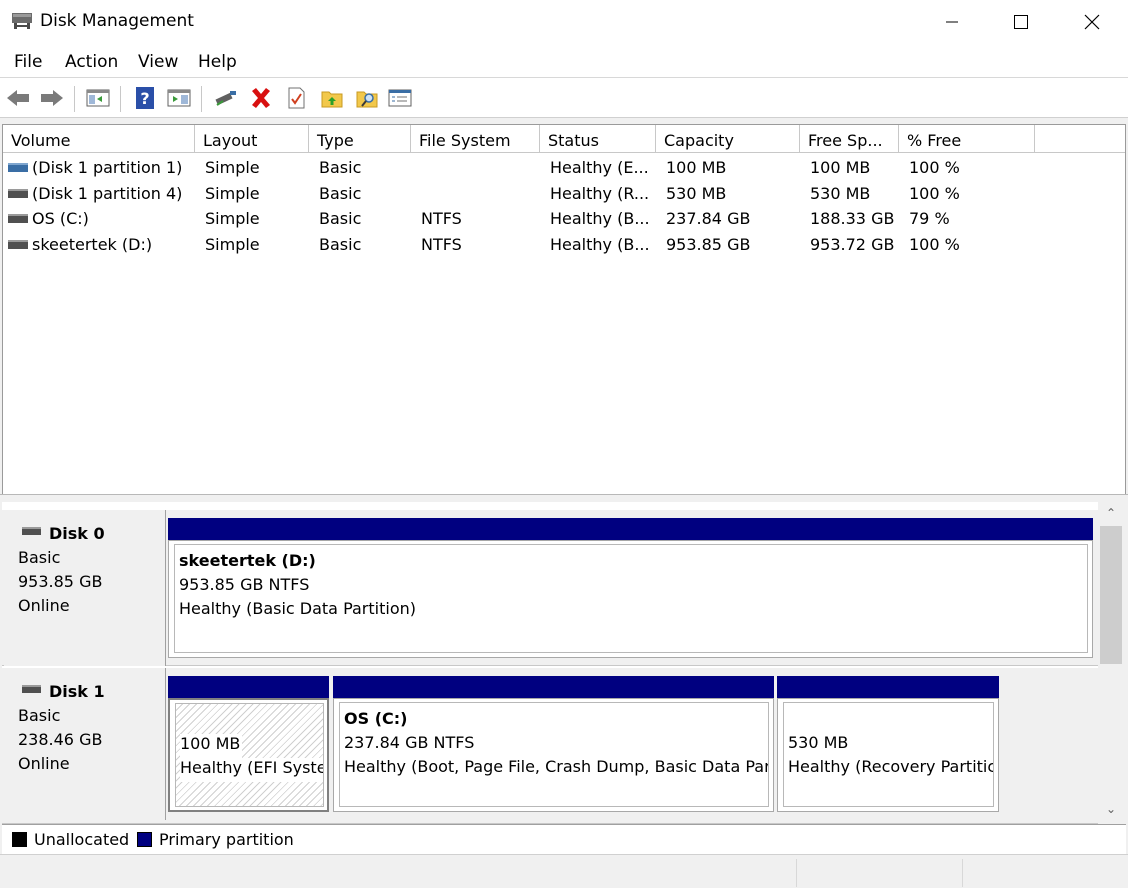  What do you see at coordinates (564, 498) in the screenshot?
I see `pane-splitter` at bounding box center [564, 498].